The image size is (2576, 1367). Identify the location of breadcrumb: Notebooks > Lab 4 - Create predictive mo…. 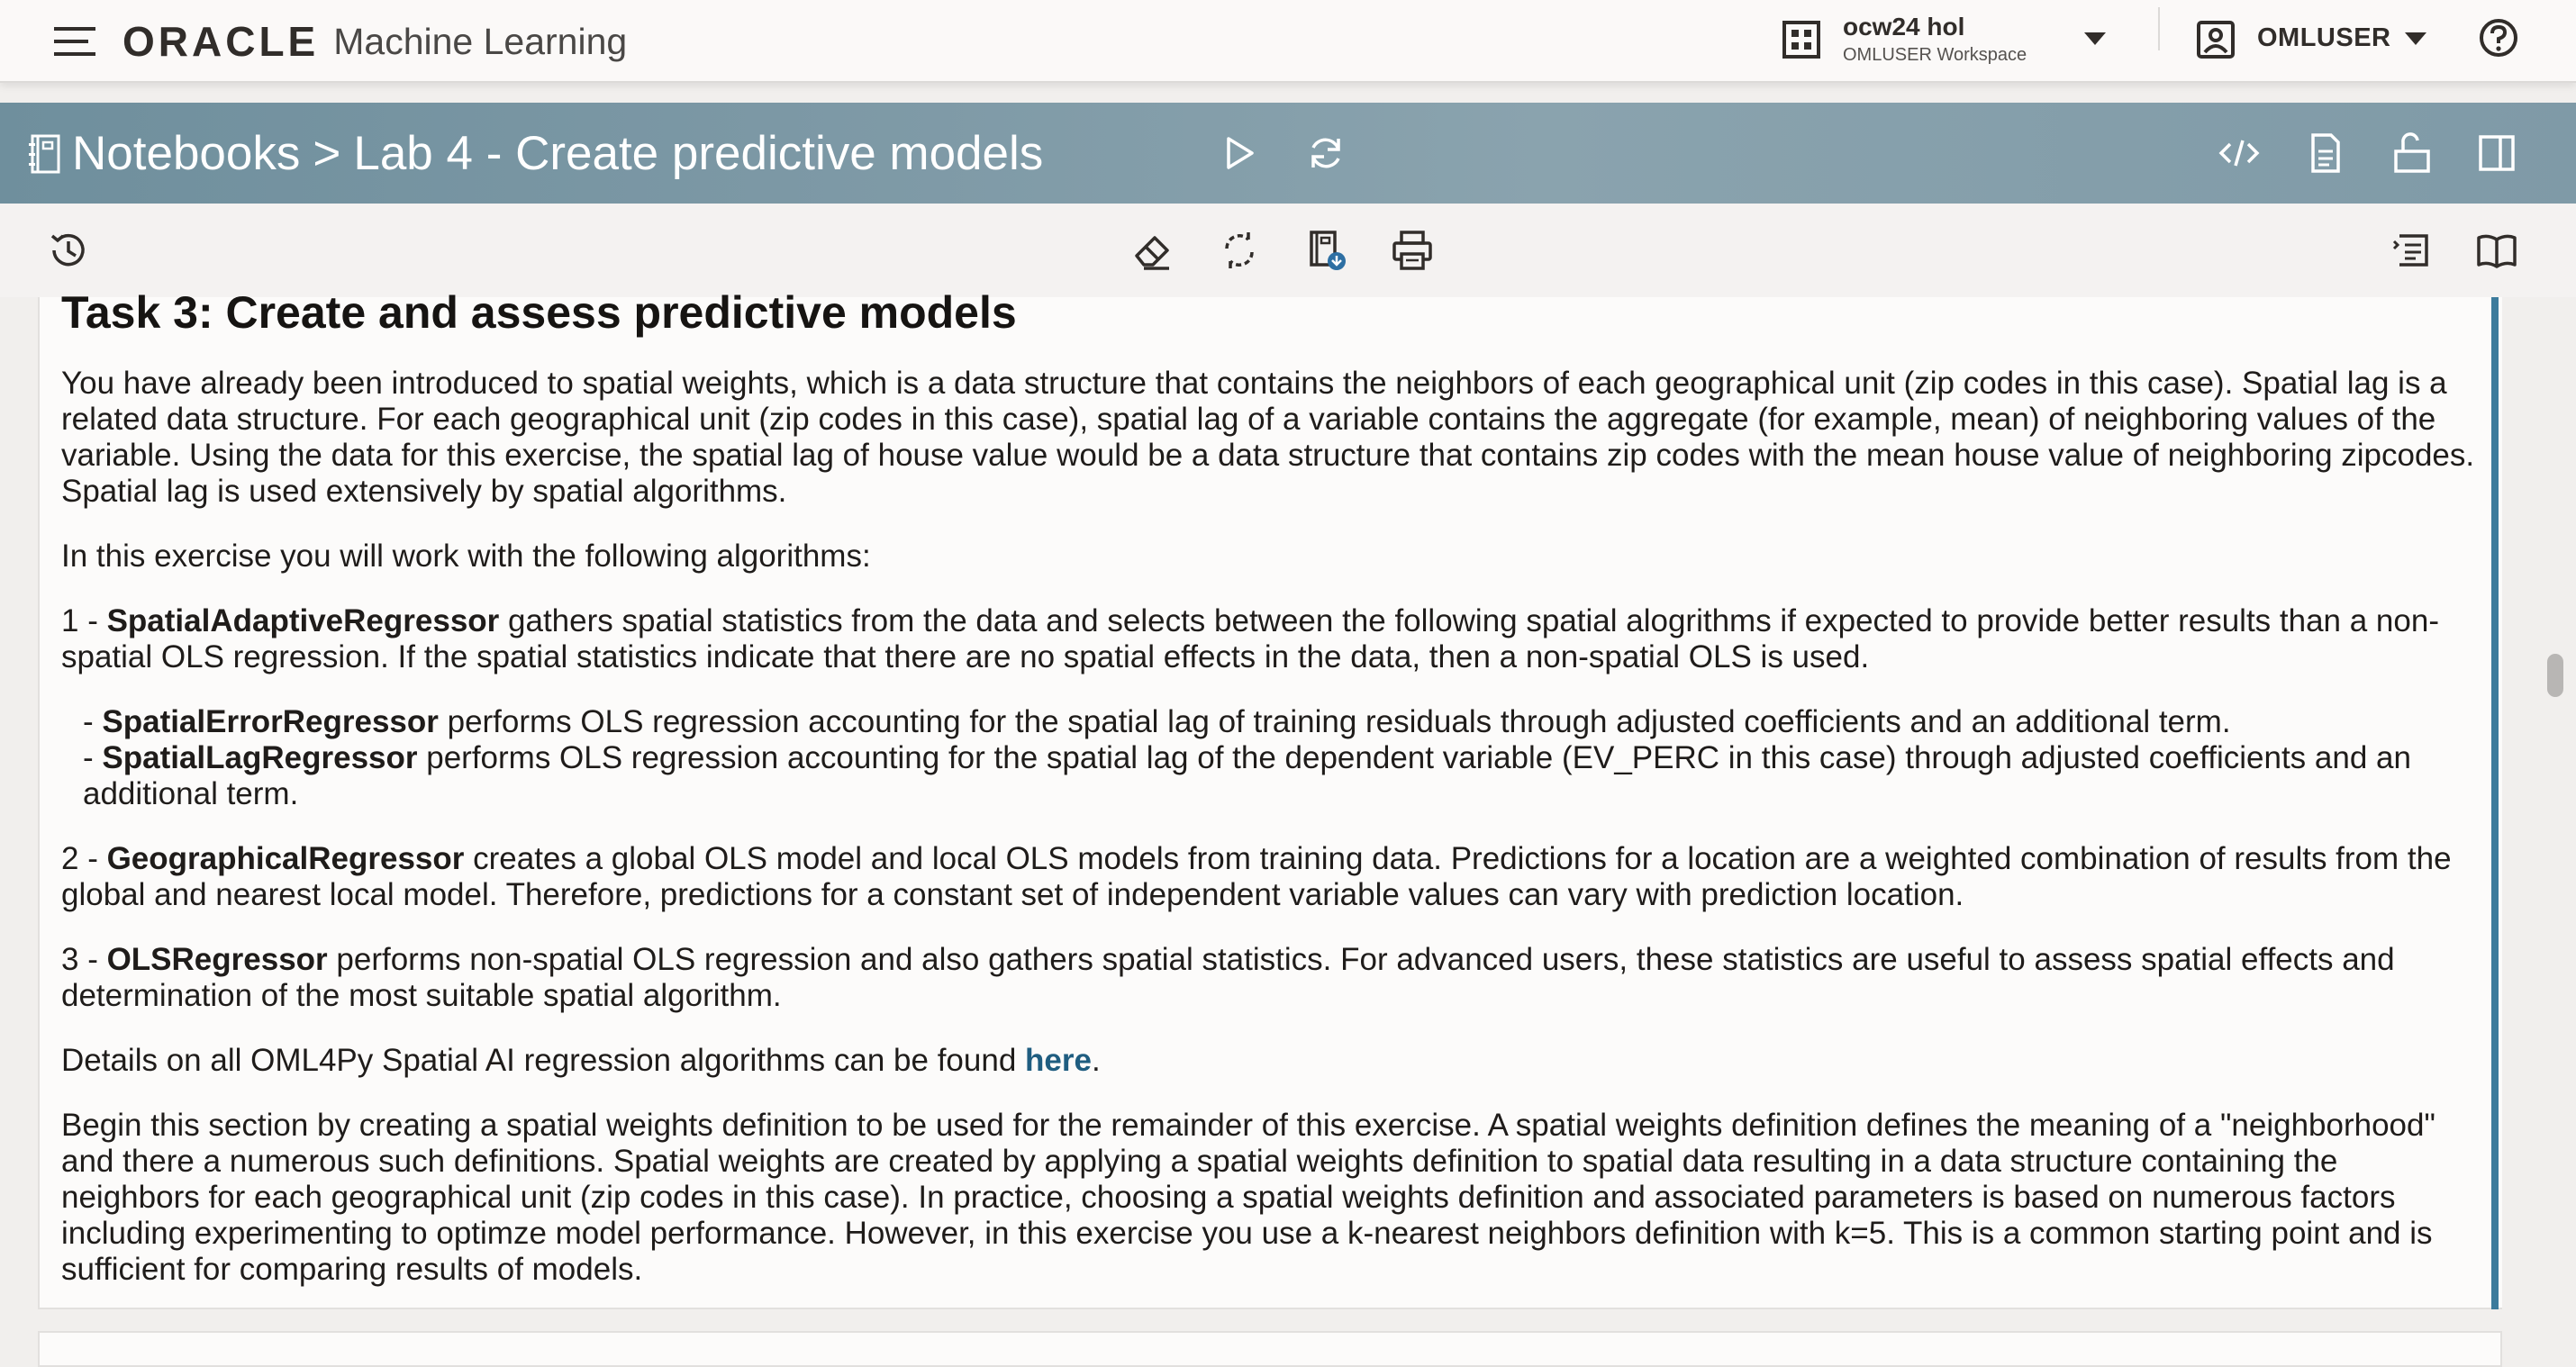
(557, 153).